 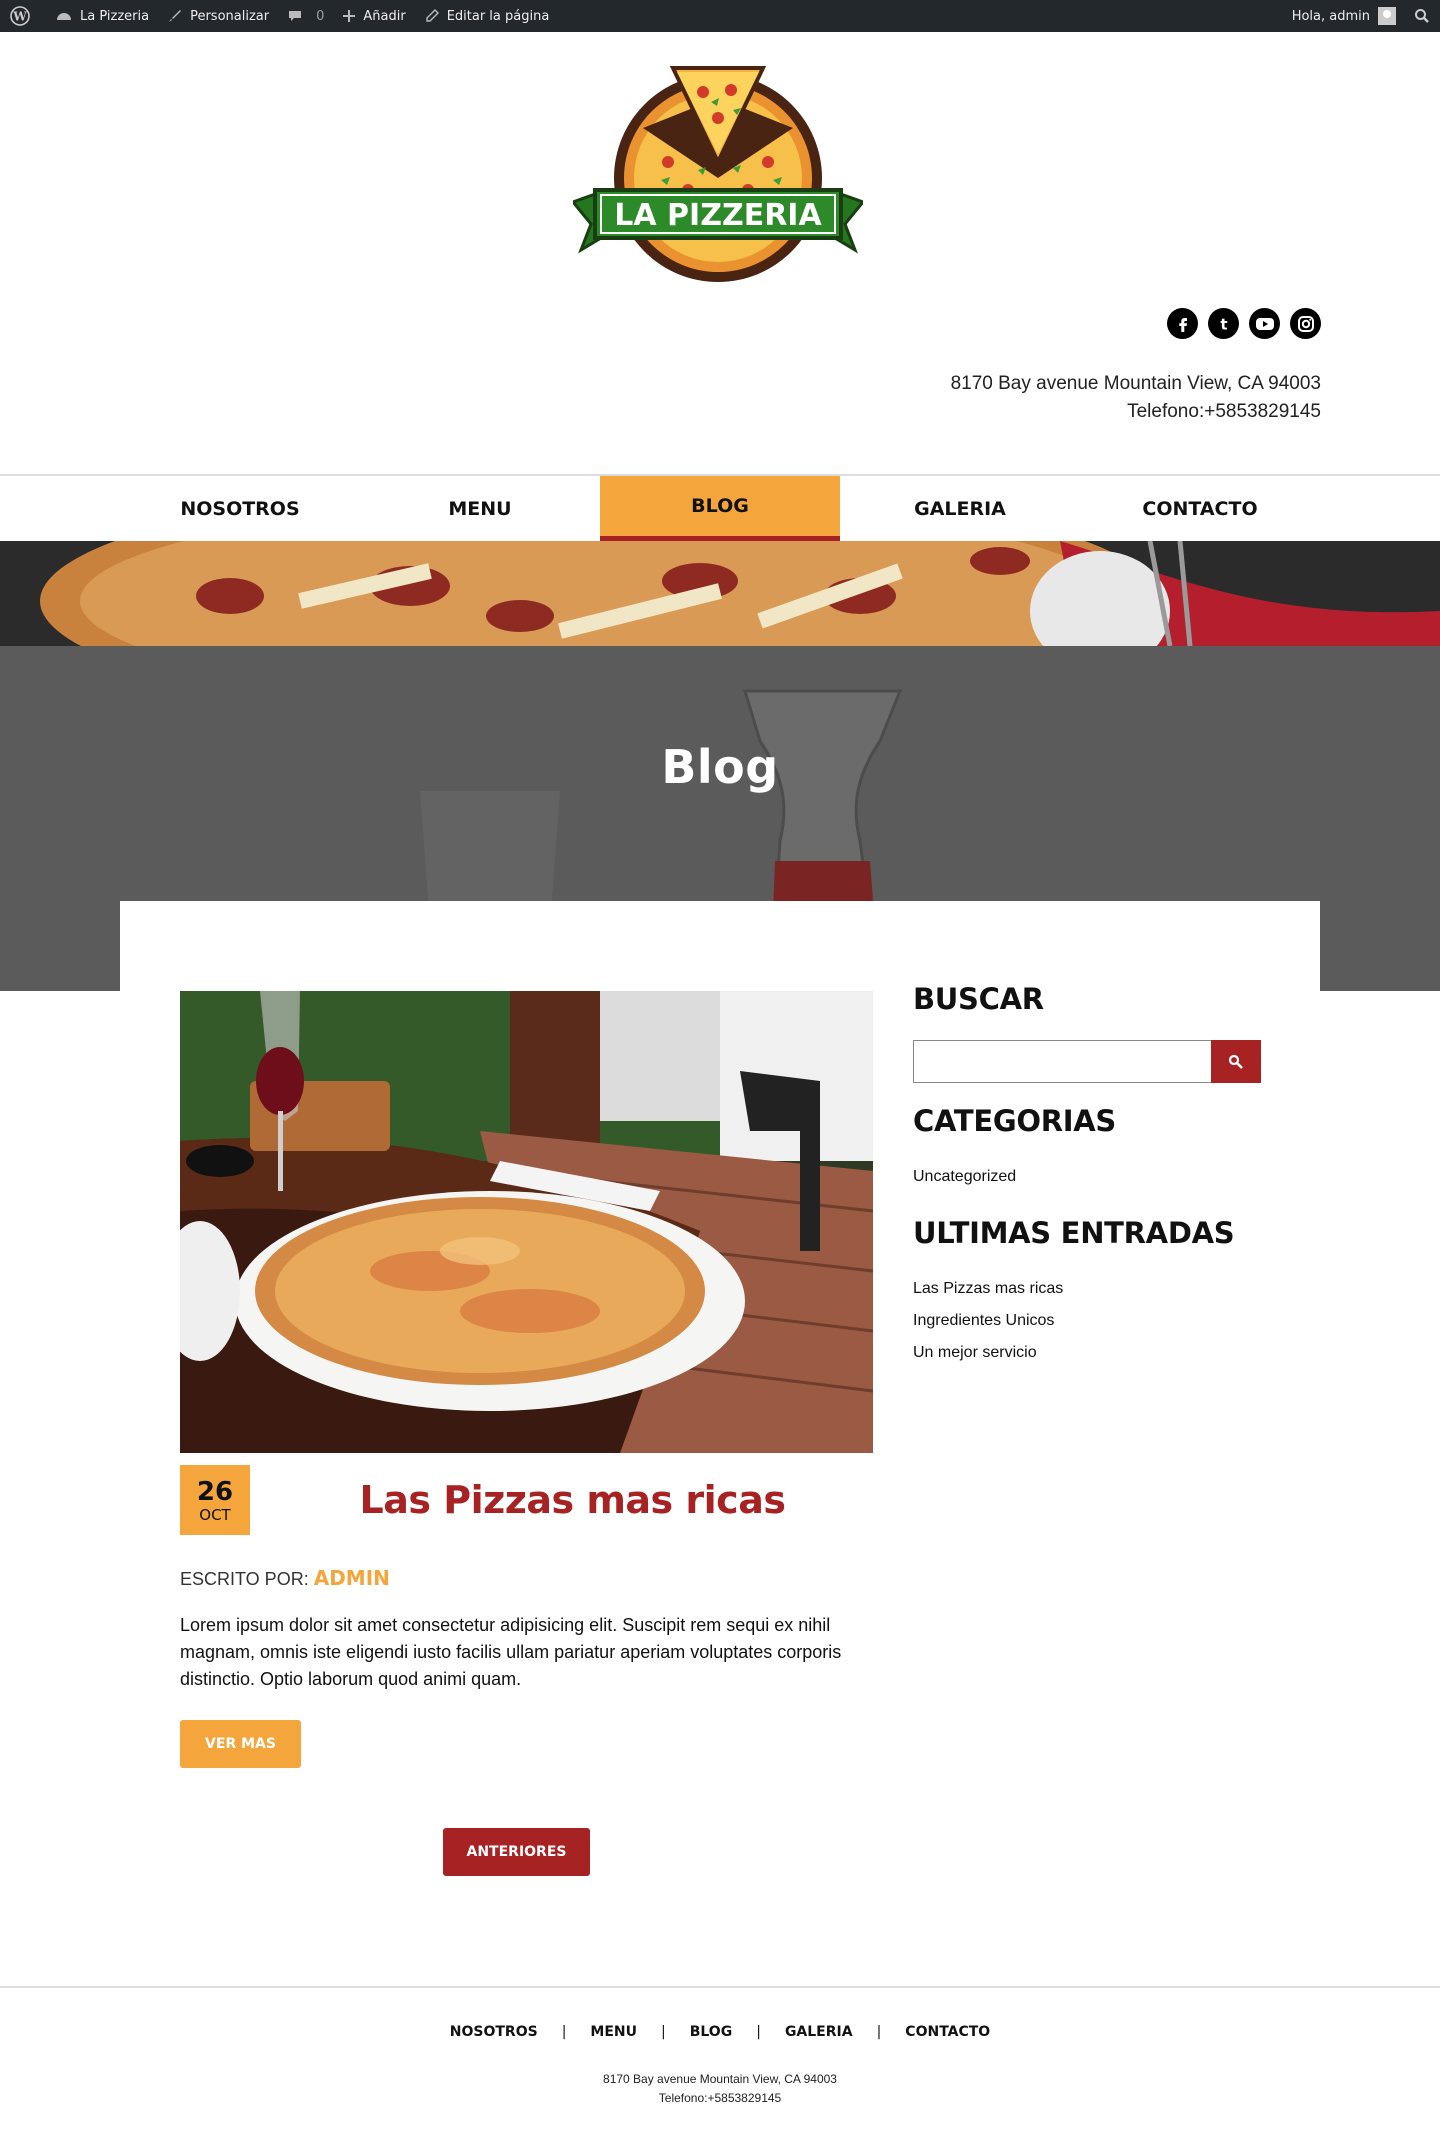 What do you see at coordinates (1135, 383) in the screenshot?
I see `header-address-line: 8170 Bay avenue Mountain View, CA 94003` at bounding box center [1135, 383].